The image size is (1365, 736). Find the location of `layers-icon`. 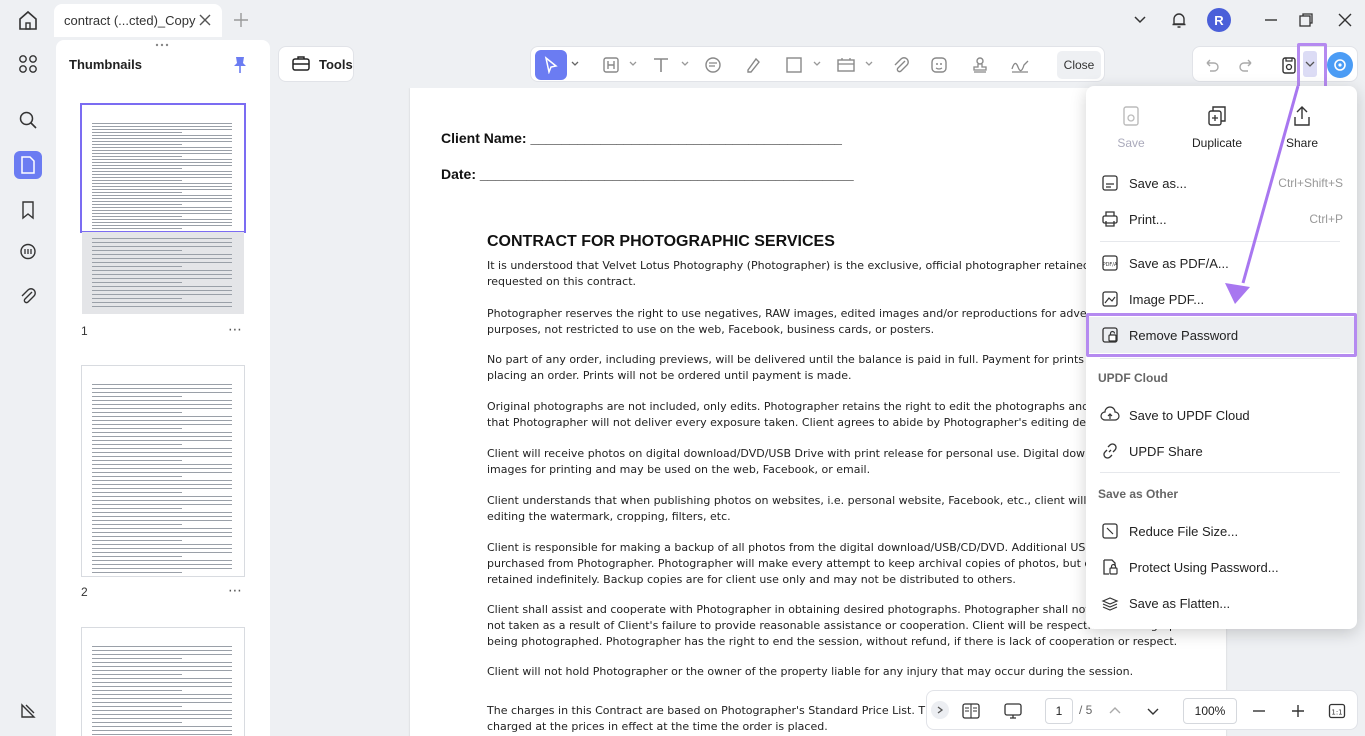

layers-icon is located at coordinates (28, 711).